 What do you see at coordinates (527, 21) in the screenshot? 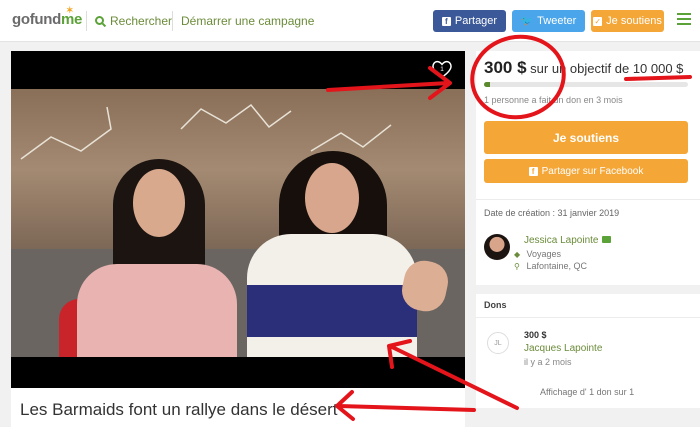
I see `twitter-bird-icon: 🐦` at bounding box center [527, 21].